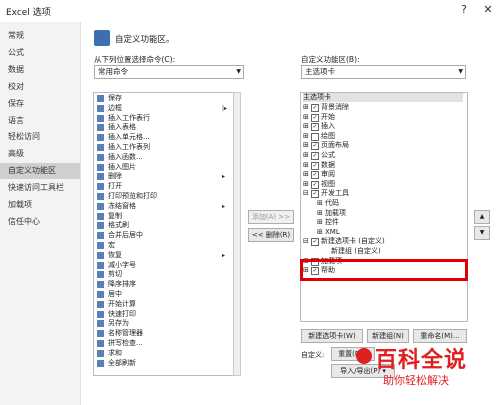  I want to click on command-label: 宏, so click(111, 245).